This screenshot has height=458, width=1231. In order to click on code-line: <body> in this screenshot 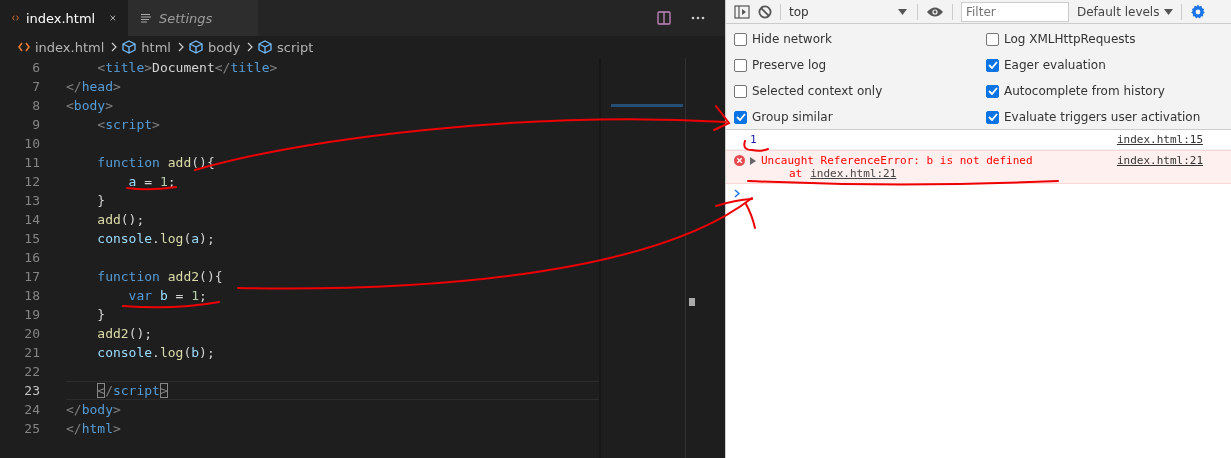, I will do `click(89, 105)`.